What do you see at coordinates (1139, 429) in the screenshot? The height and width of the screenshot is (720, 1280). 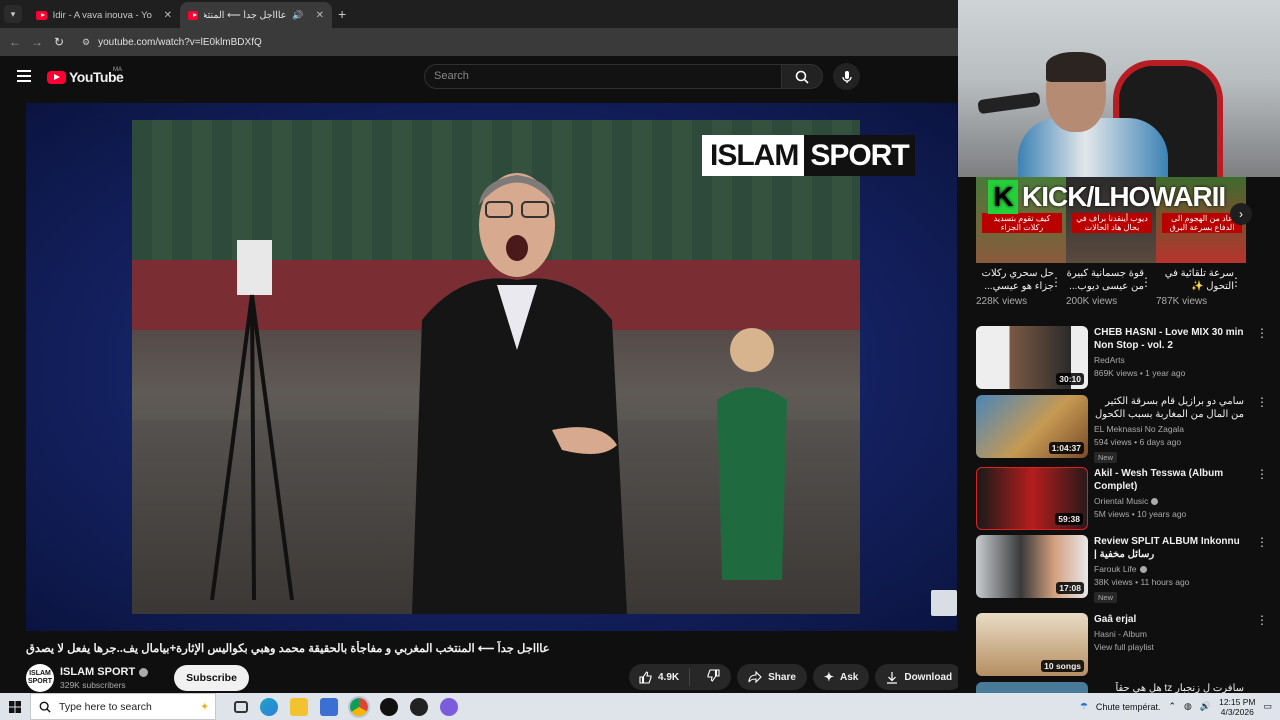 I see `channel-label: EL Meknassi No Zagala` at bounding box center [1139, 429].